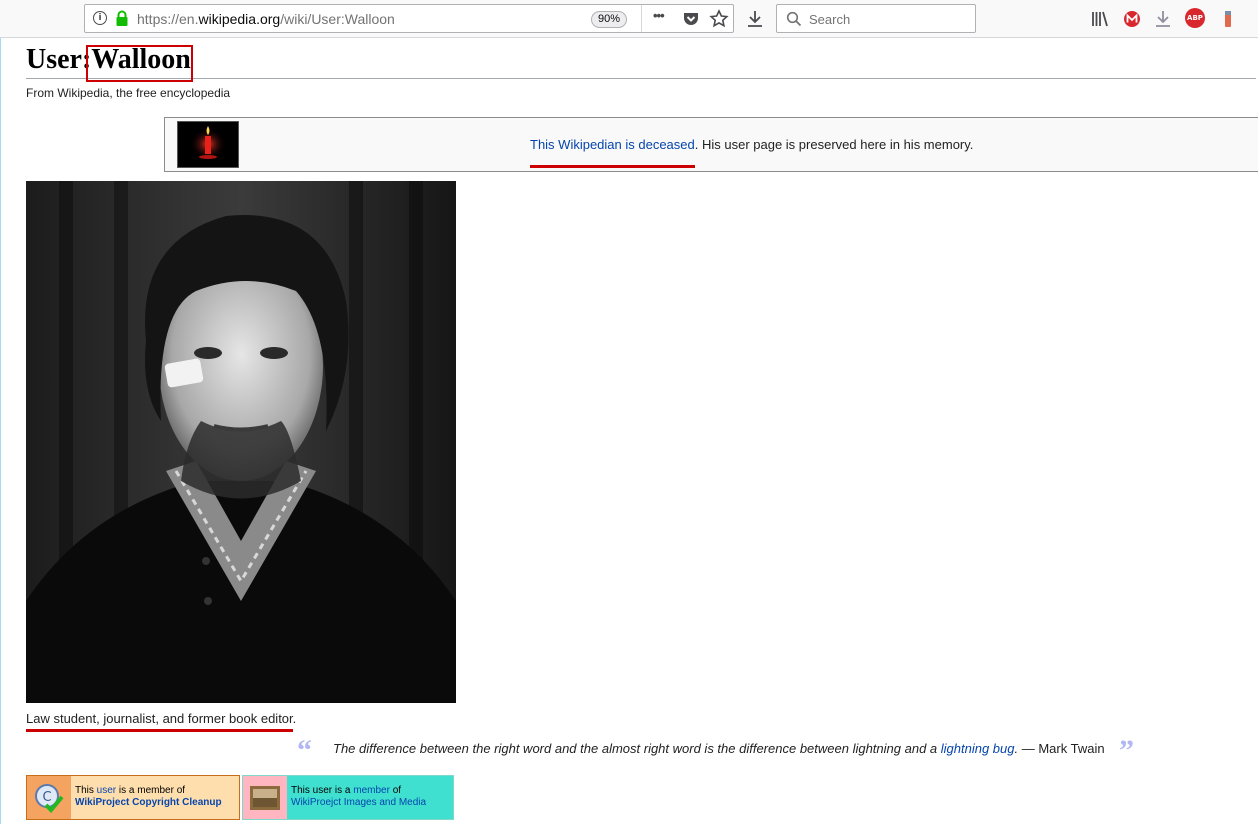  Describe the element at coordinates (1163, 19) in the screenshot. I see `download-arrow-icon` at that location.